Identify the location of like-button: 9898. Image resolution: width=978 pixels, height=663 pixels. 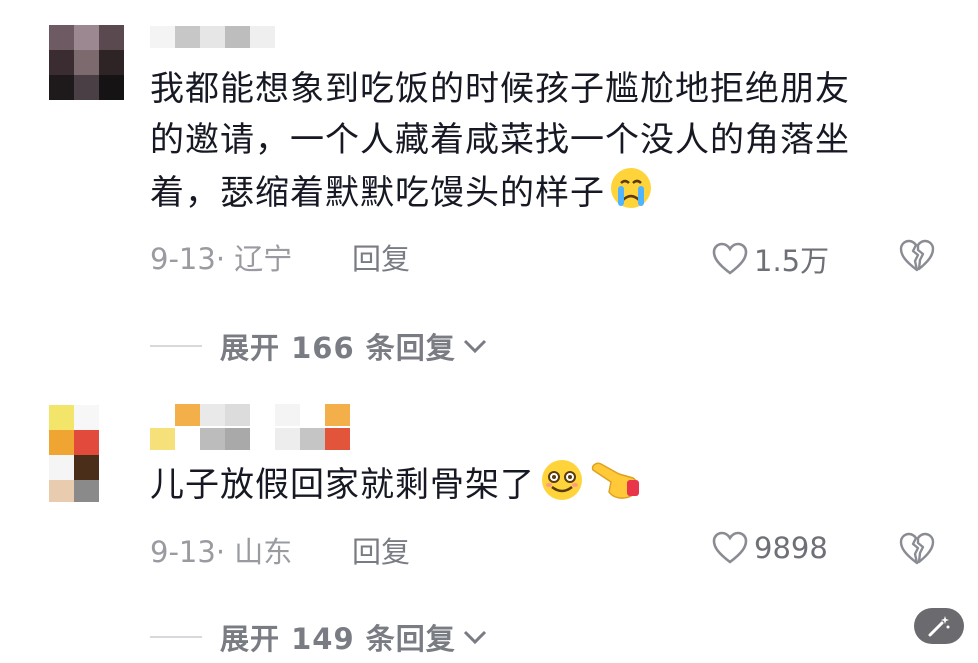
(770, 548).